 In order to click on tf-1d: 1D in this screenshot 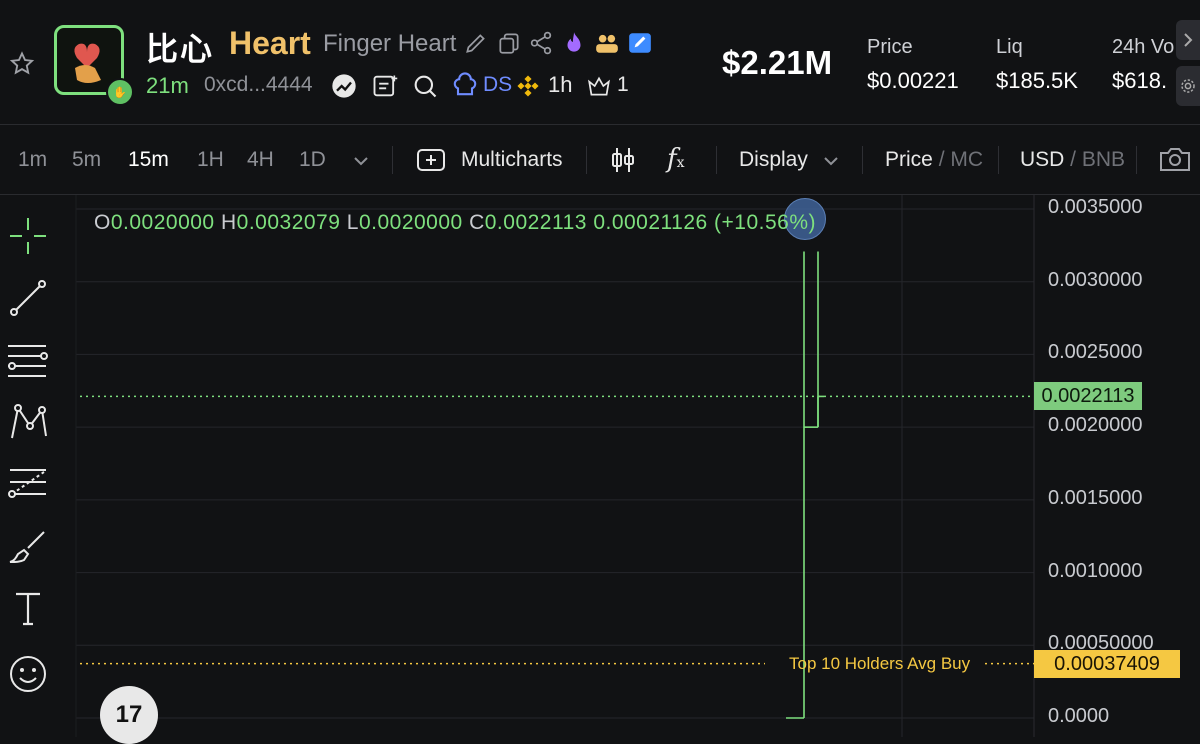, I will do `click(312, 160)`.